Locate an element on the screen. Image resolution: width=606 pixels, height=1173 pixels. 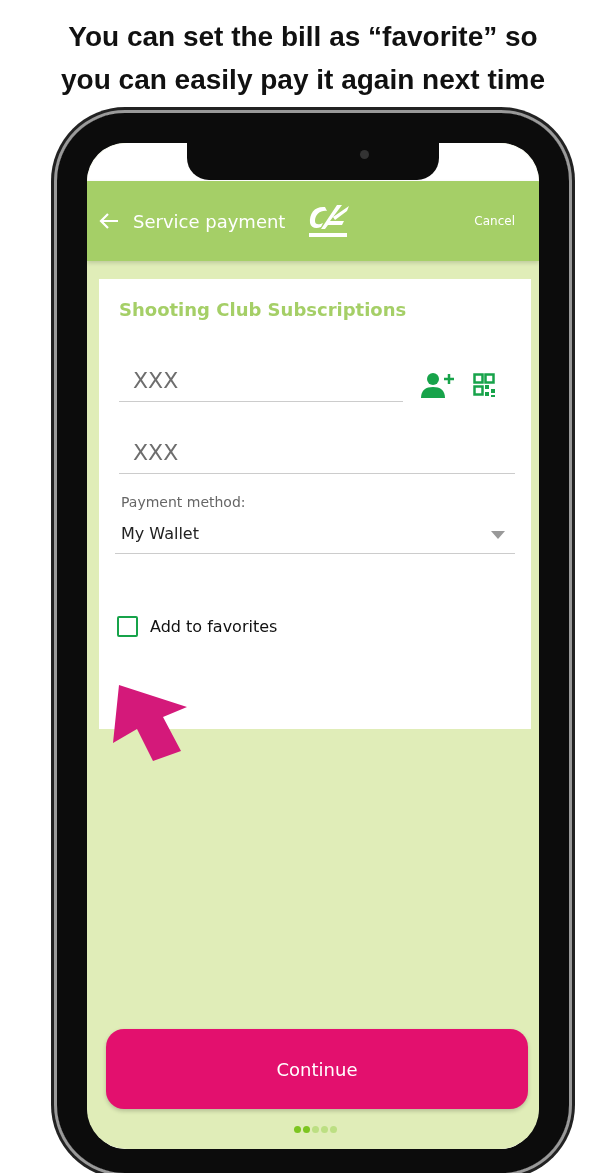
payment-method-dropdown: Payment method: My Wallet is located at coordinates (315, 521).